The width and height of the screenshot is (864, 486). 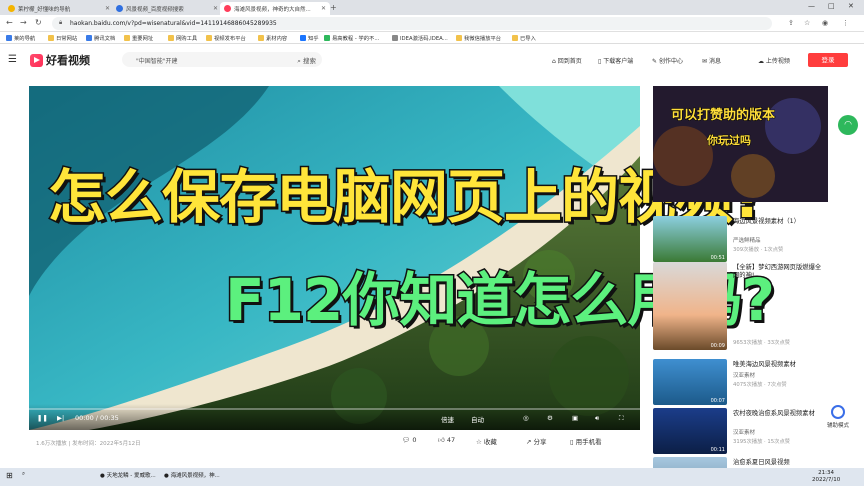 I want to click on item-title: 农村夜晚治愈系风景视频素材, so click(x=774, y=413).